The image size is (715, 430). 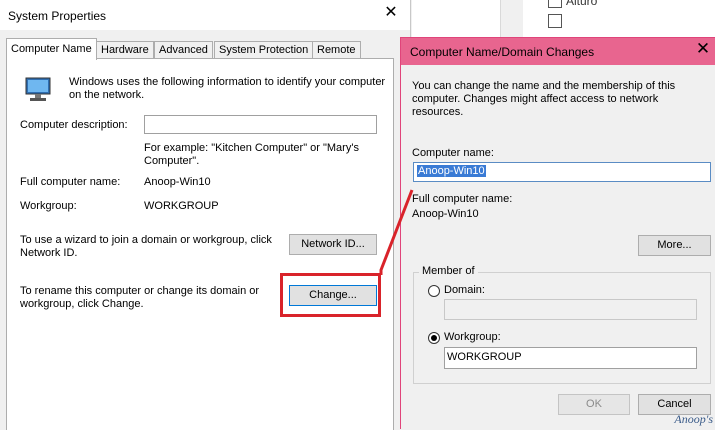 What do you see at coordinates (570, 309) in the screenshot?
I see `domain-input` at bounding box center [570, 309].